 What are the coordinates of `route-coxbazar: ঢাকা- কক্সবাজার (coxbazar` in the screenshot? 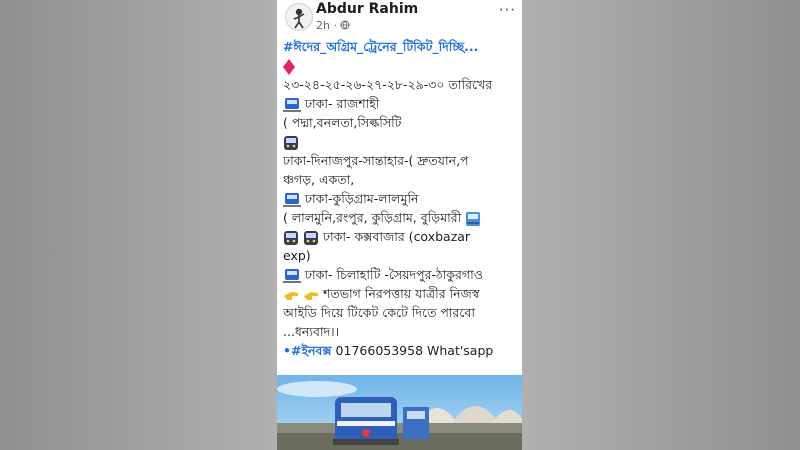 It's located at (401, 236).